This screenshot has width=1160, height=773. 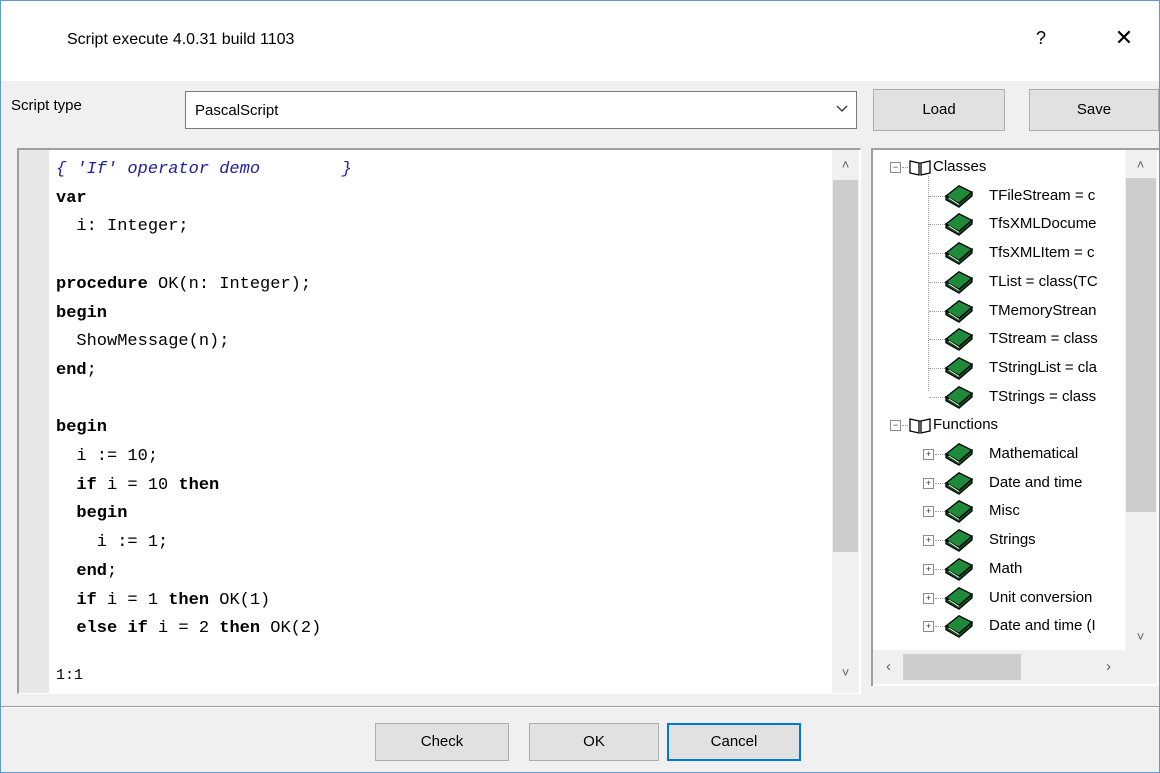 I want to click on cancel-button: Cancel, so click(x=734, y=742).